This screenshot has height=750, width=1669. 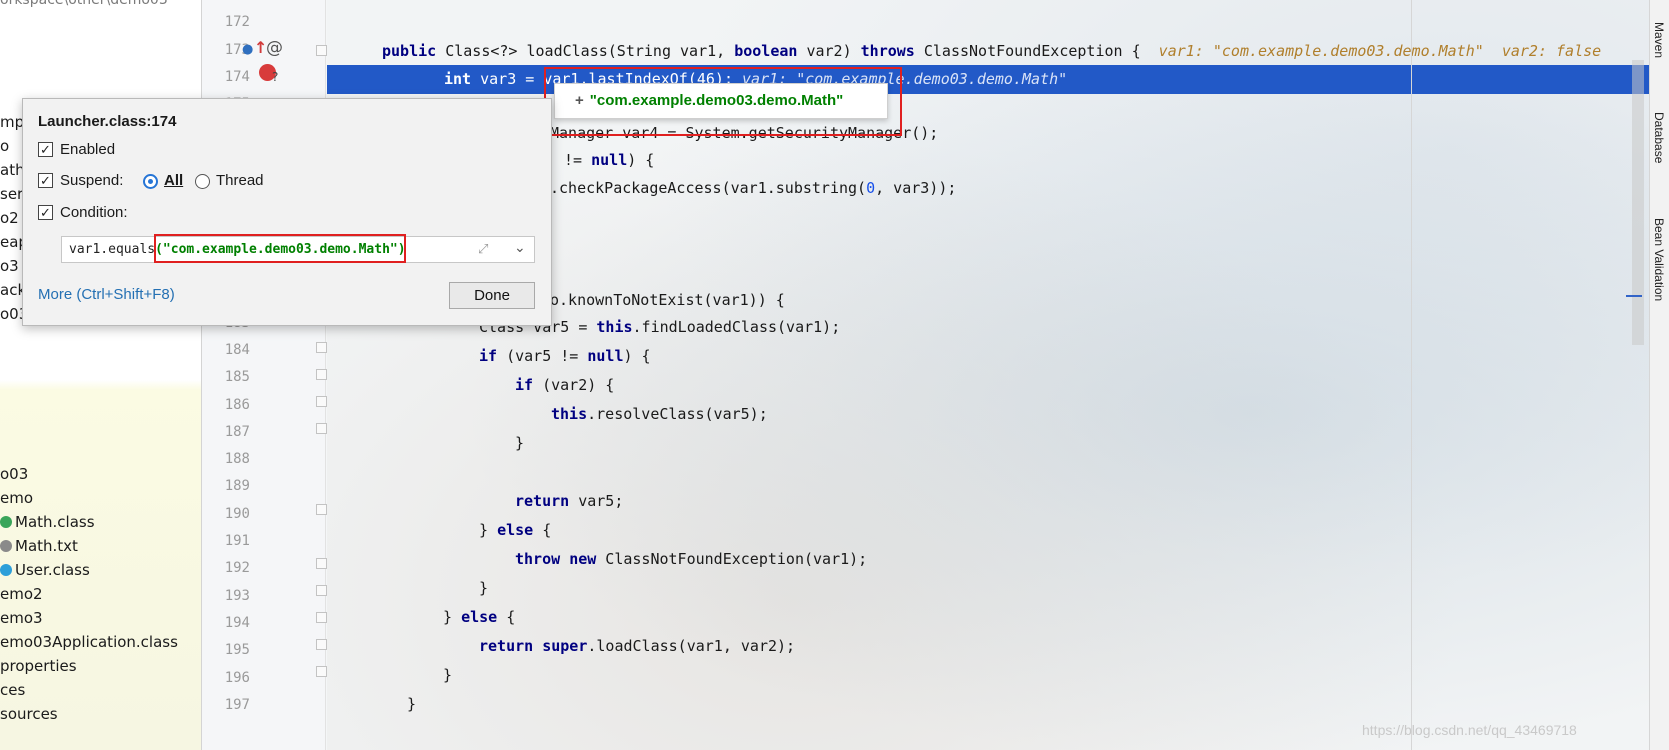 I want to click on line-number: 186, so click(x=237, y=404).